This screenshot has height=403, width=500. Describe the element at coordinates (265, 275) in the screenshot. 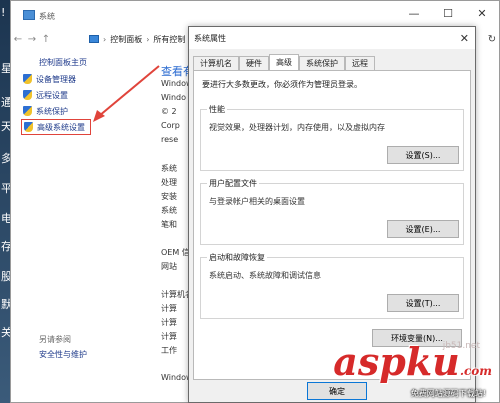

I see `group-description: 系统启动、系统故障和调试信息` at that location.